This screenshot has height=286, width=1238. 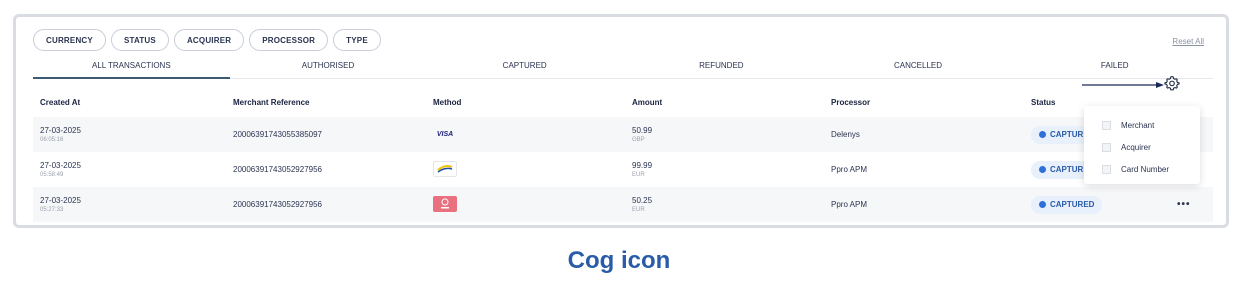 I want to click on filter-currency: CURRENCY, so click(x=69, y=40).